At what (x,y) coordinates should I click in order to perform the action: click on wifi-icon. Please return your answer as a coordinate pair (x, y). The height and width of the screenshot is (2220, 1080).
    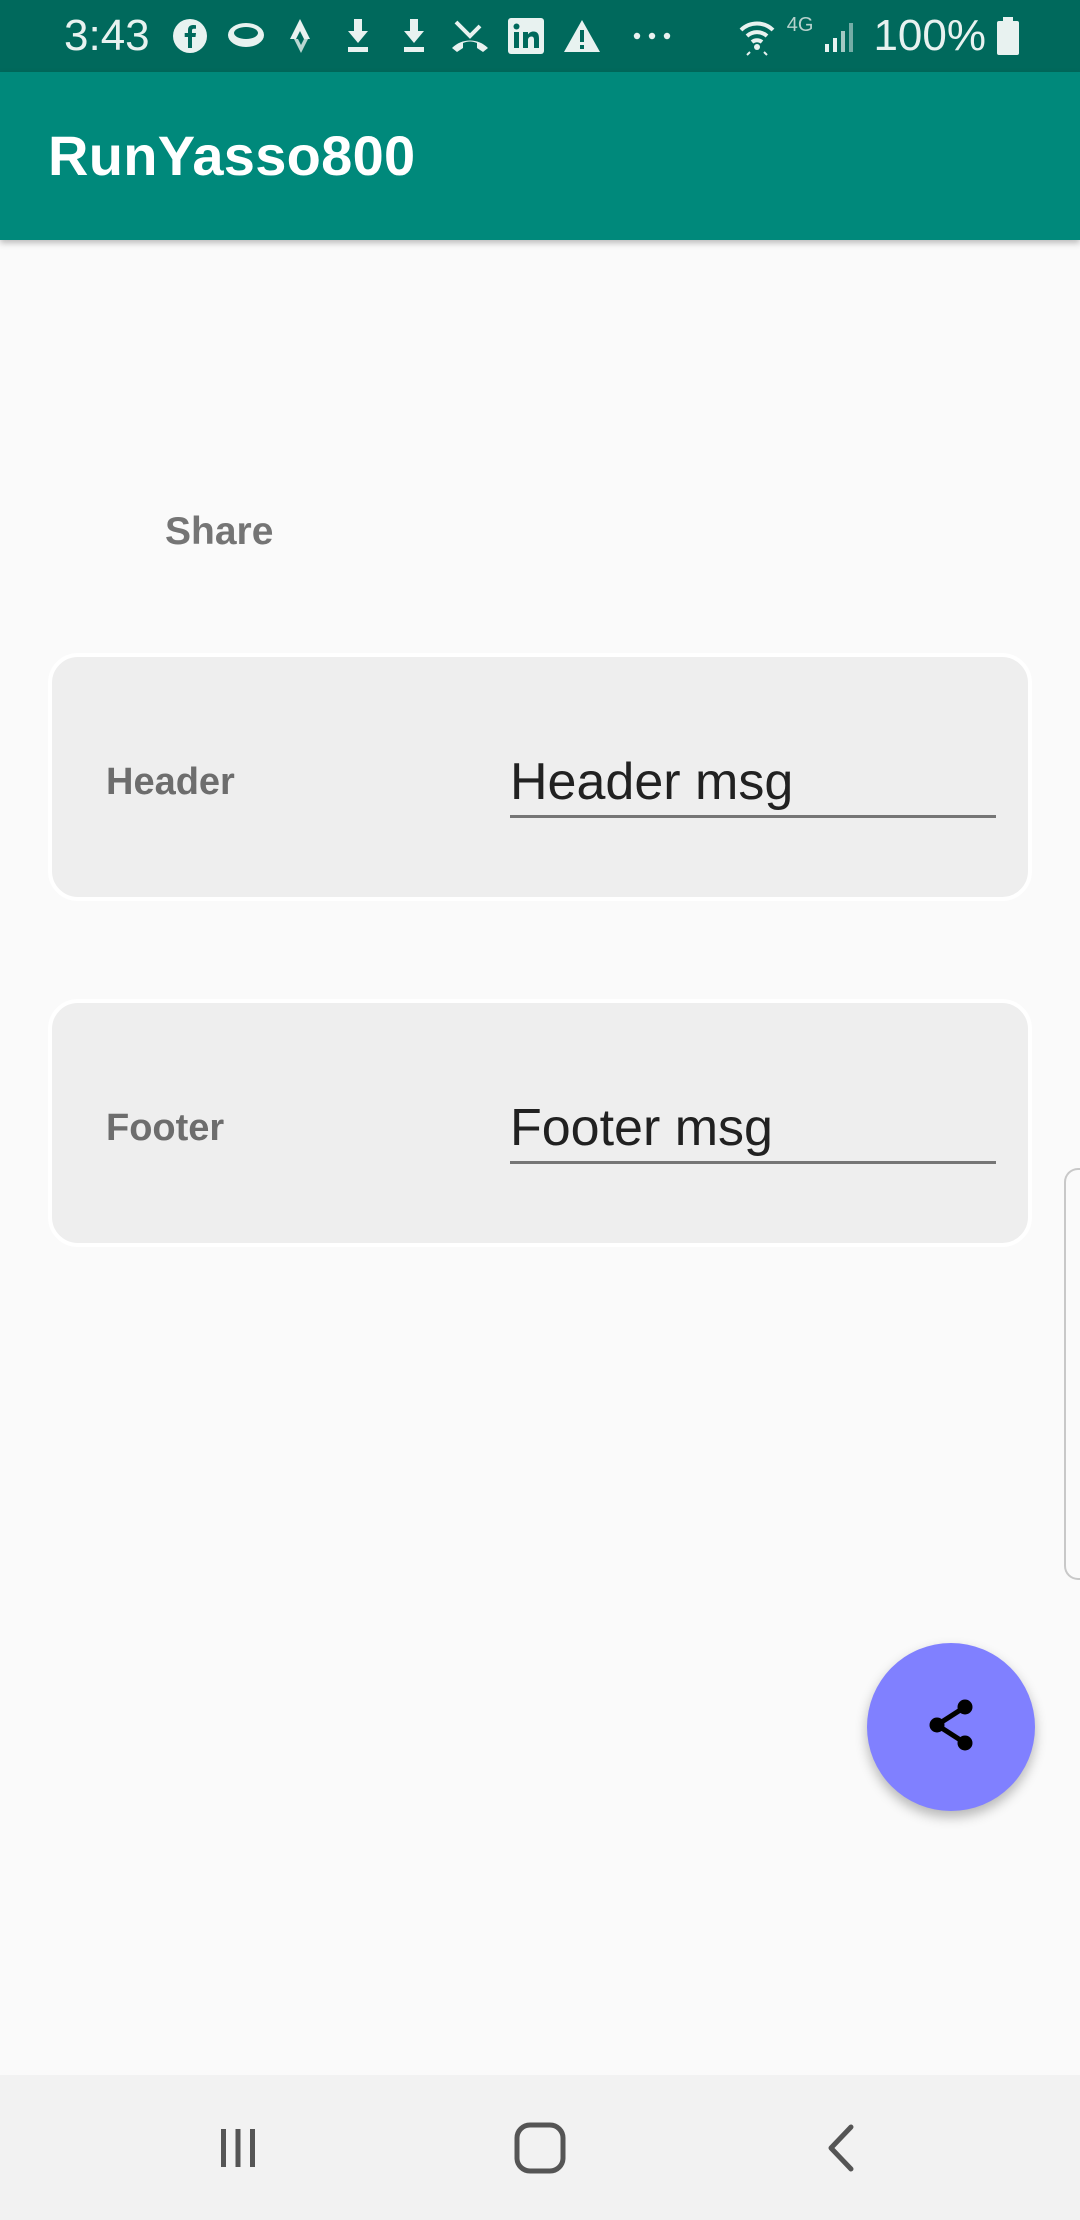
    Looking at the image, I should click on (757, 36).